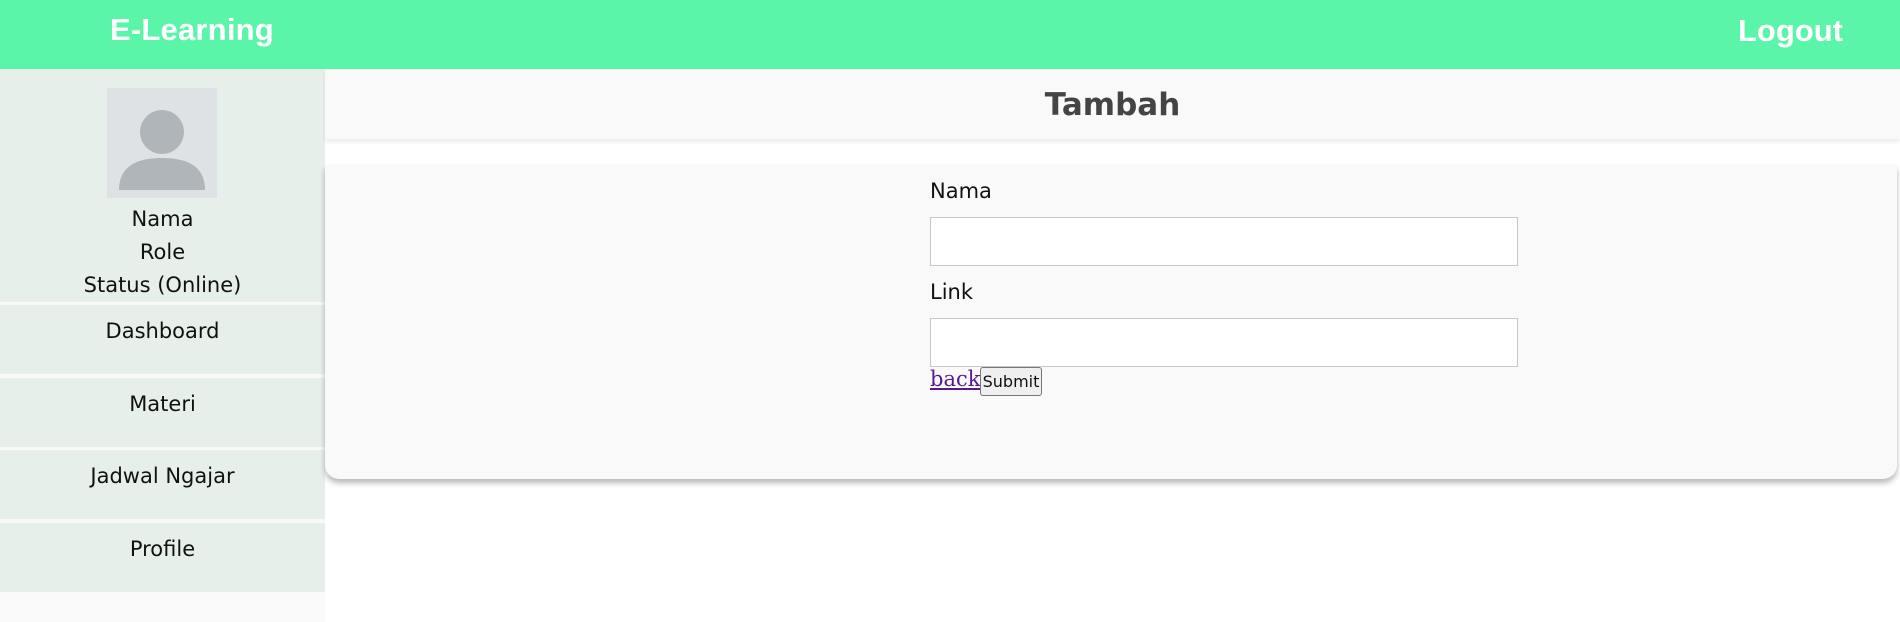 The image size is (1900, 622). I want to click on nama-input, so click(1224, 241).